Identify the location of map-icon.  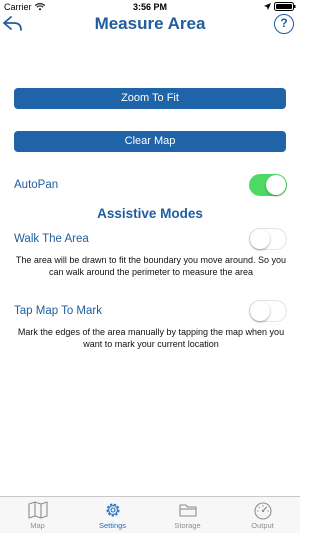
(37, 510).